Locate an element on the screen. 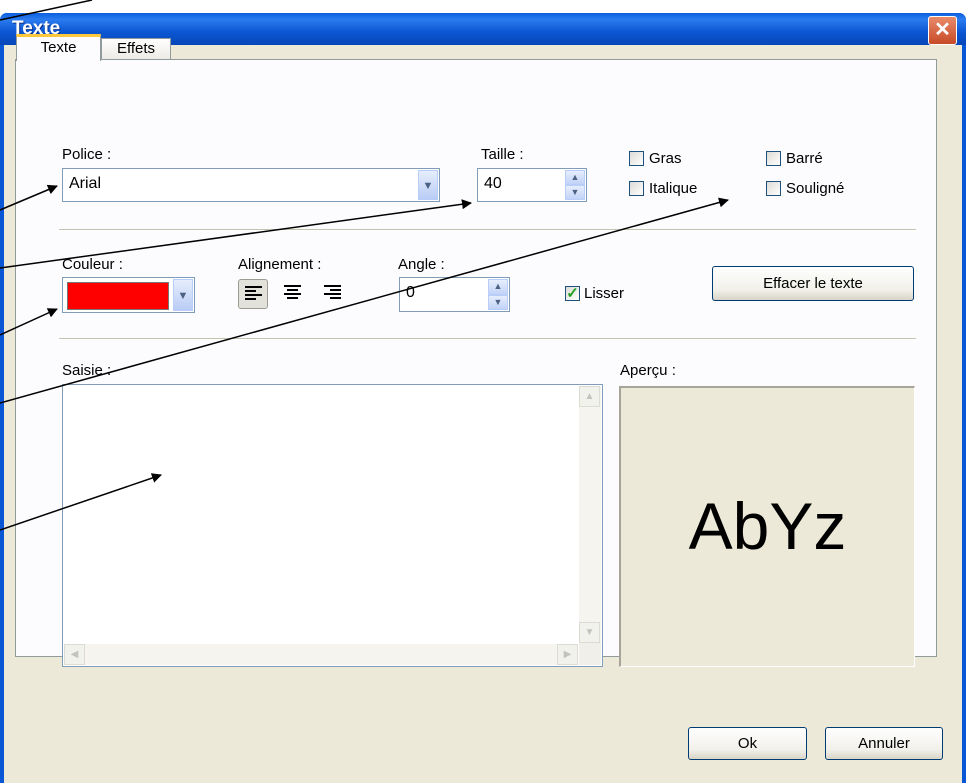 This screenshot has width=971, height=783. smooth-checkbox: ✓ is located at coordinates (572, 293).